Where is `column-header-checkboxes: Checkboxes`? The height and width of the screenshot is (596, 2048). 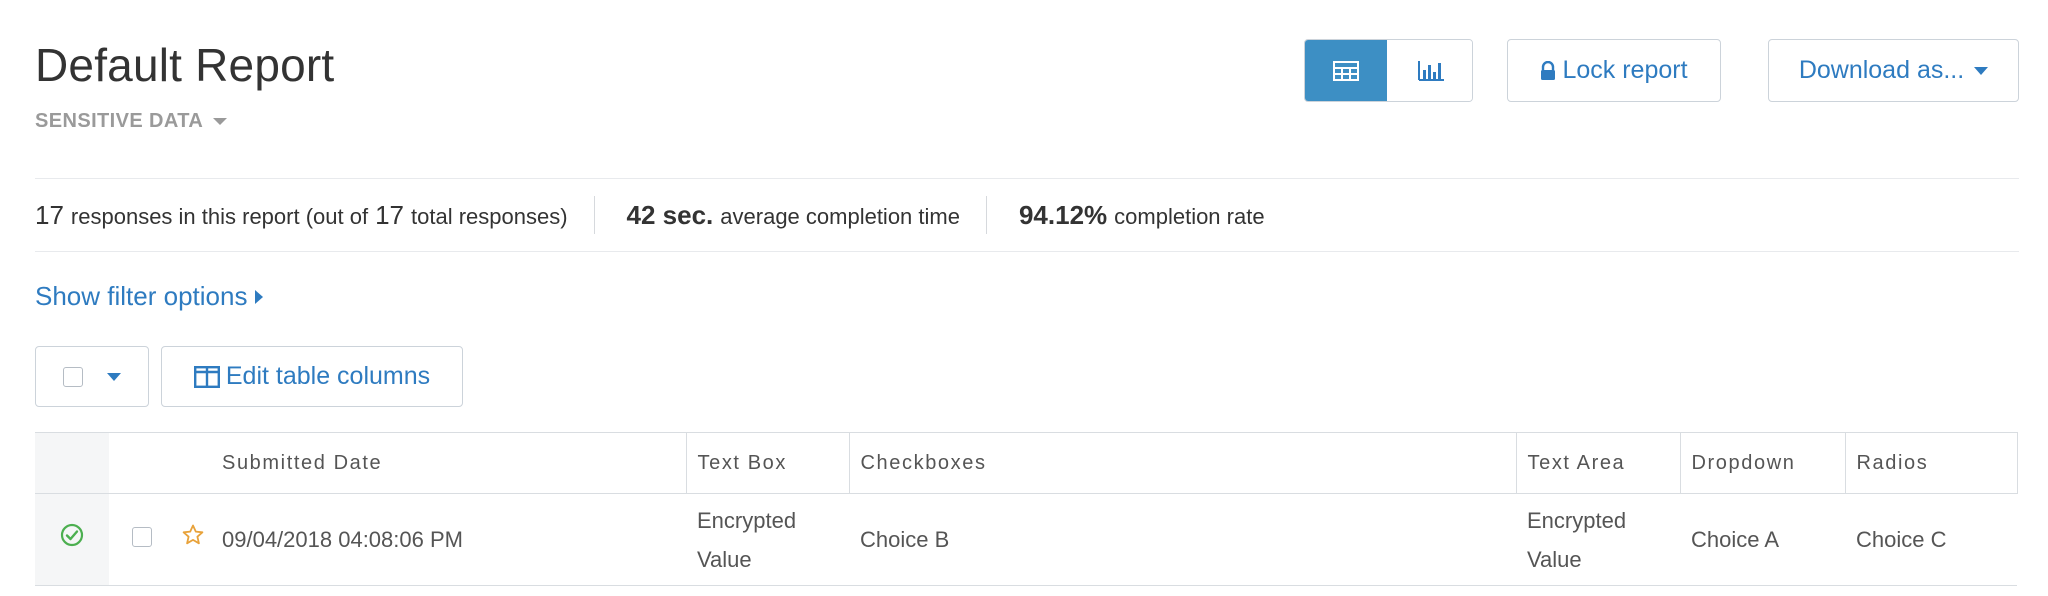 column-header-checkboxes: Checkboxes is located at coordinates (1182, 463).